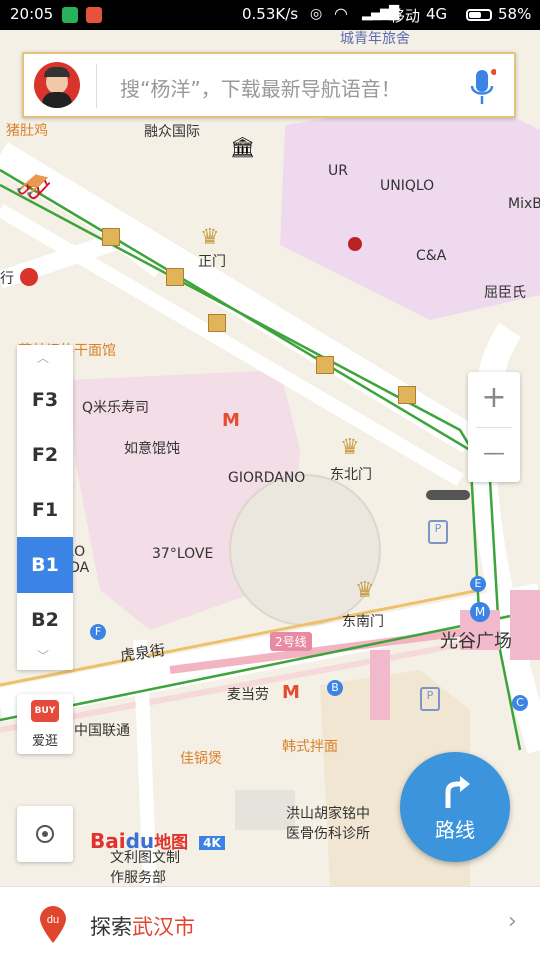 The height and width of the screenshot is (961, 540). I want to click on kfc-icon, so click(355, 244).